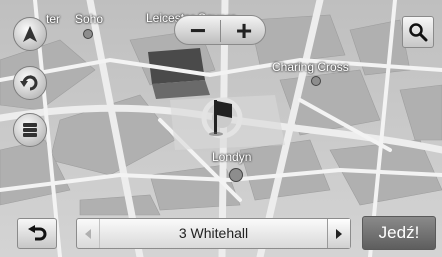 Image resolution: width=442 pixels, height=257 pixels. I want to click on map-label-street: ter, so click(53, 19).